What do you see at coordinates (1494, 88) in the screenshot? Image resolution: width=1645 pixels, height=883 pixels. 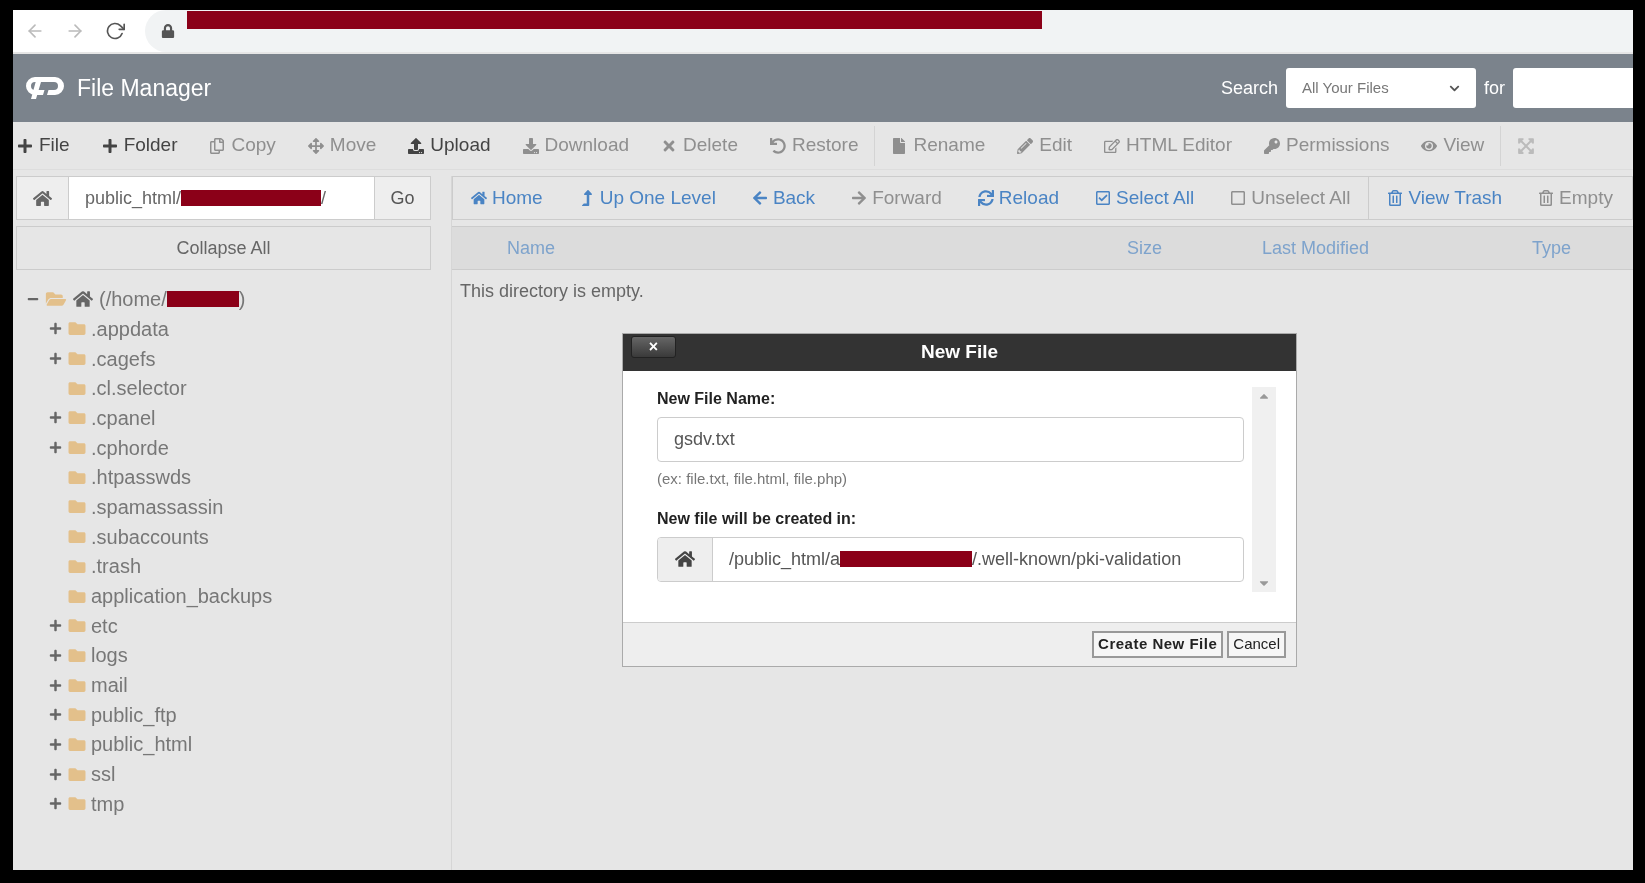 I see `for-label: for` at bounding box center [1494, 88].